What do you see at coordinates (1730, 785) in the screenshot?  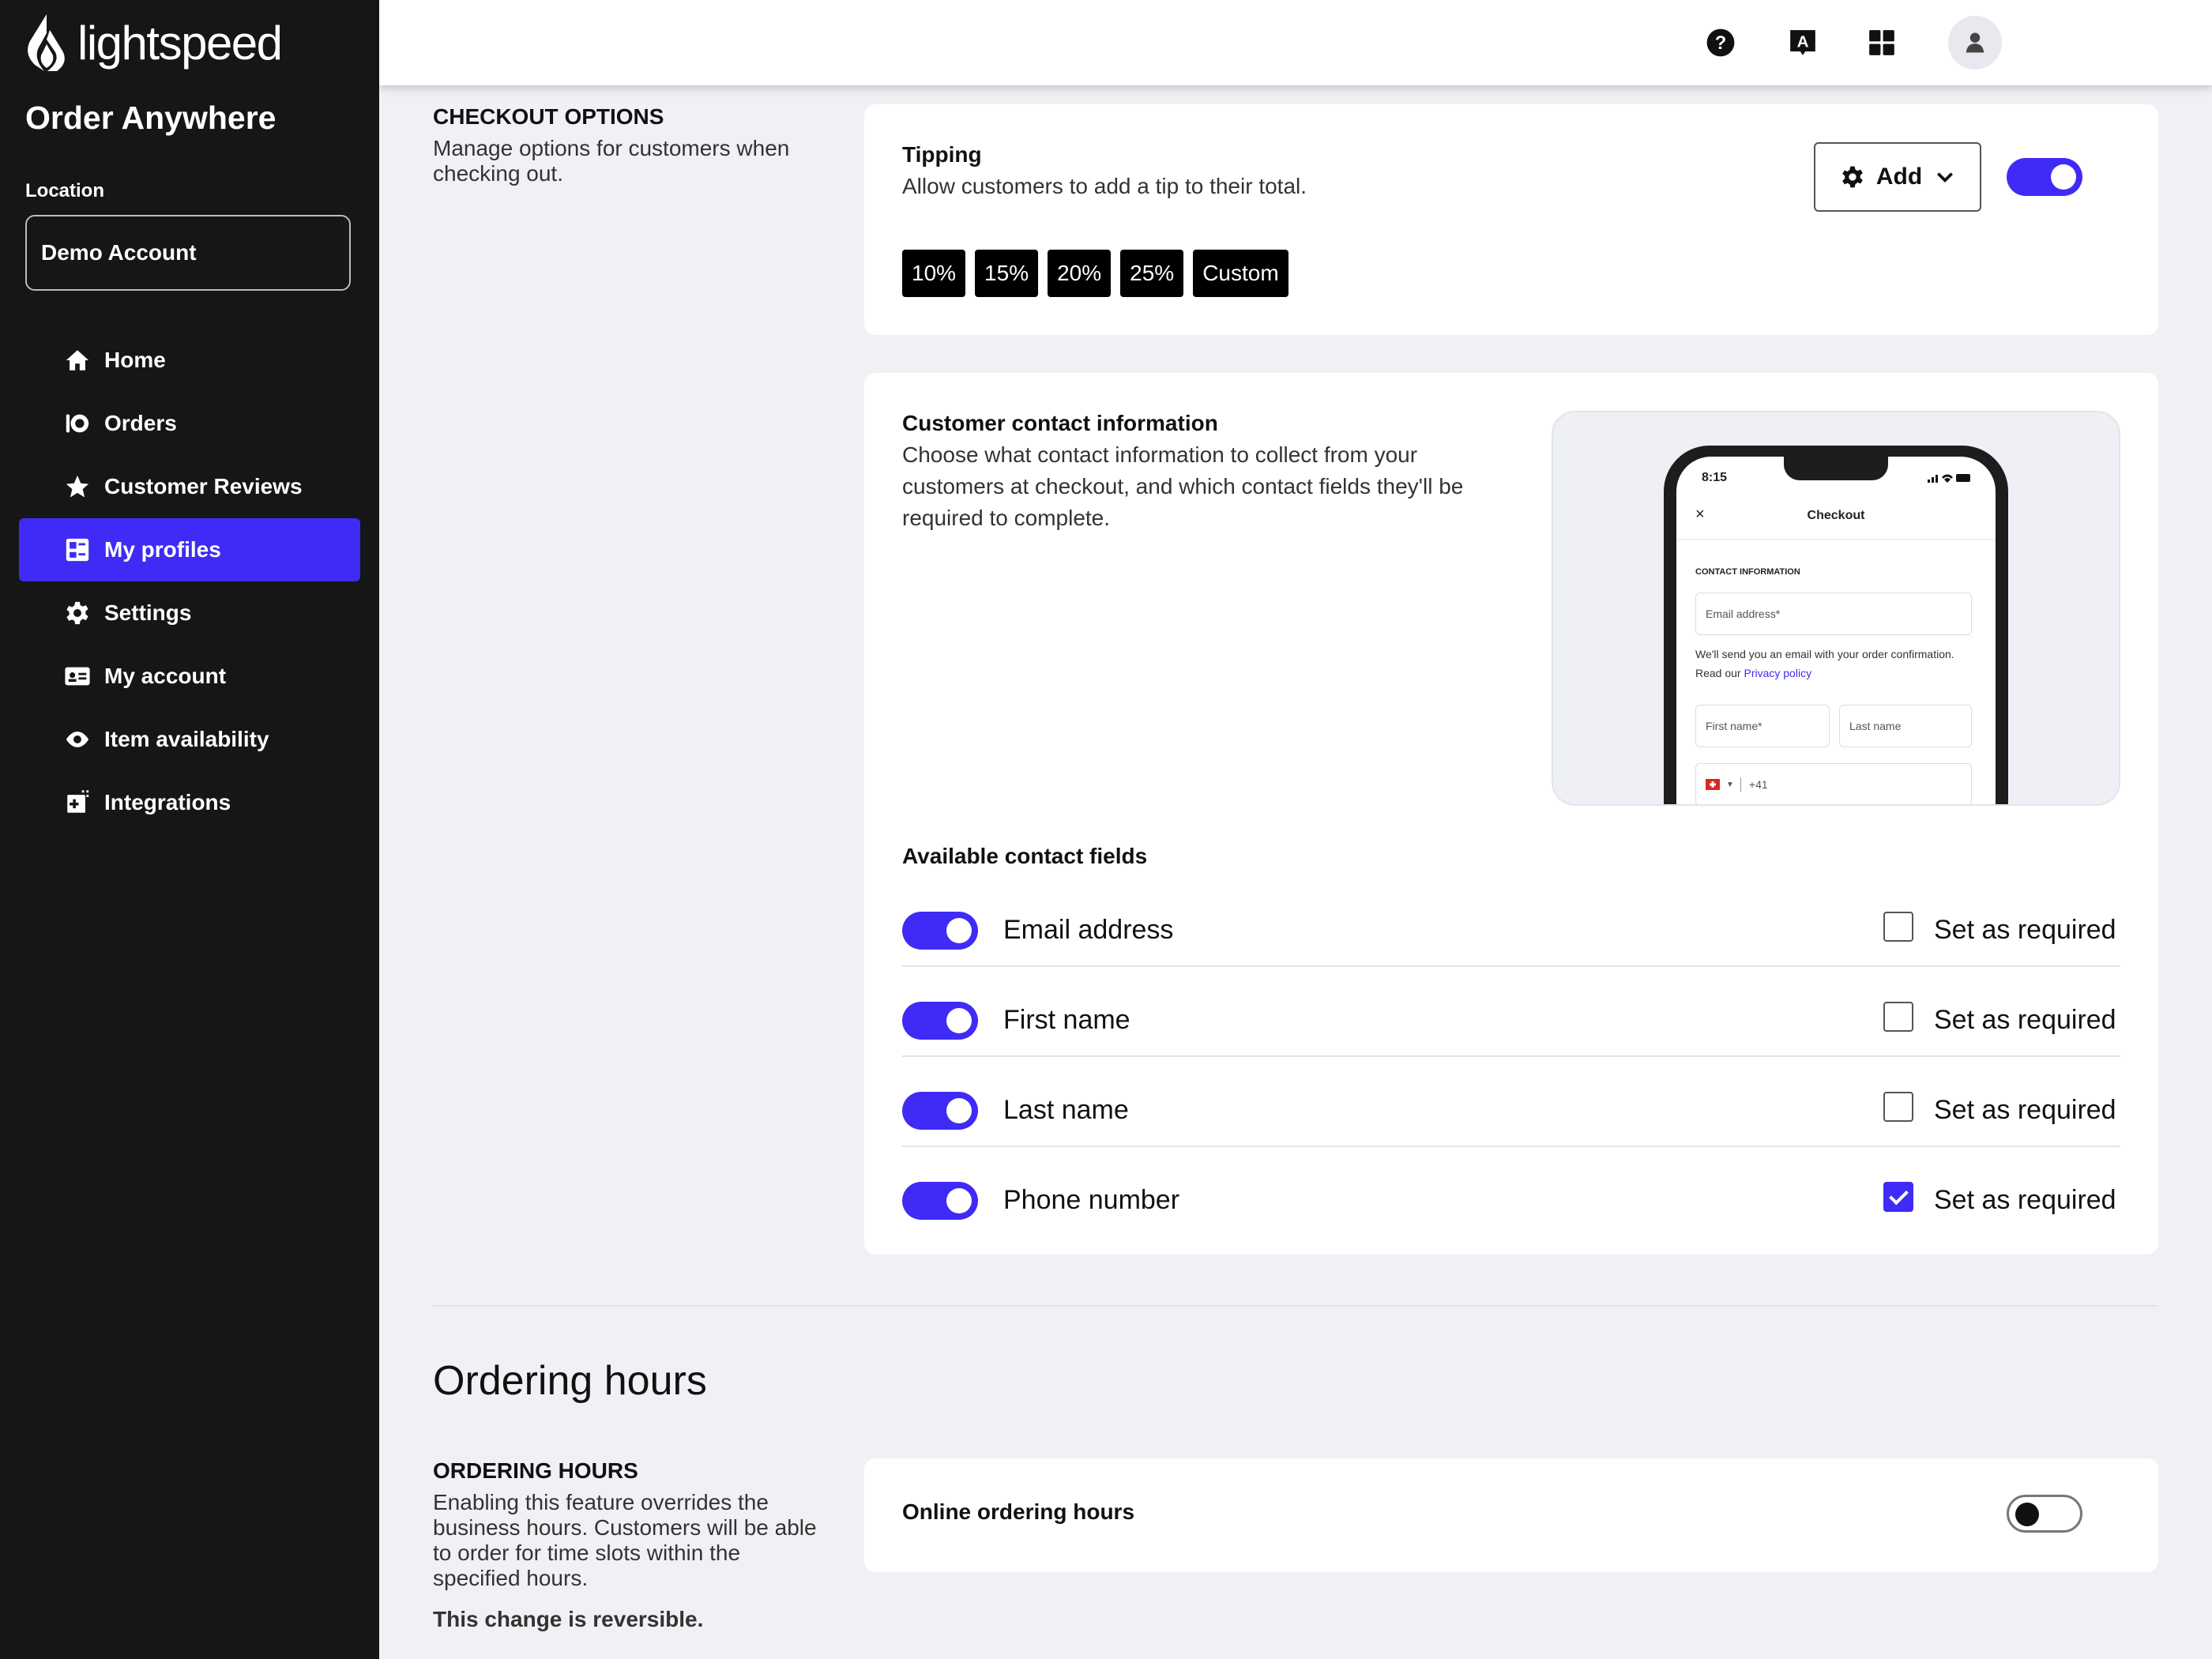 I see `caret-down-icon: ▼` at bounding box center [1730, 785].